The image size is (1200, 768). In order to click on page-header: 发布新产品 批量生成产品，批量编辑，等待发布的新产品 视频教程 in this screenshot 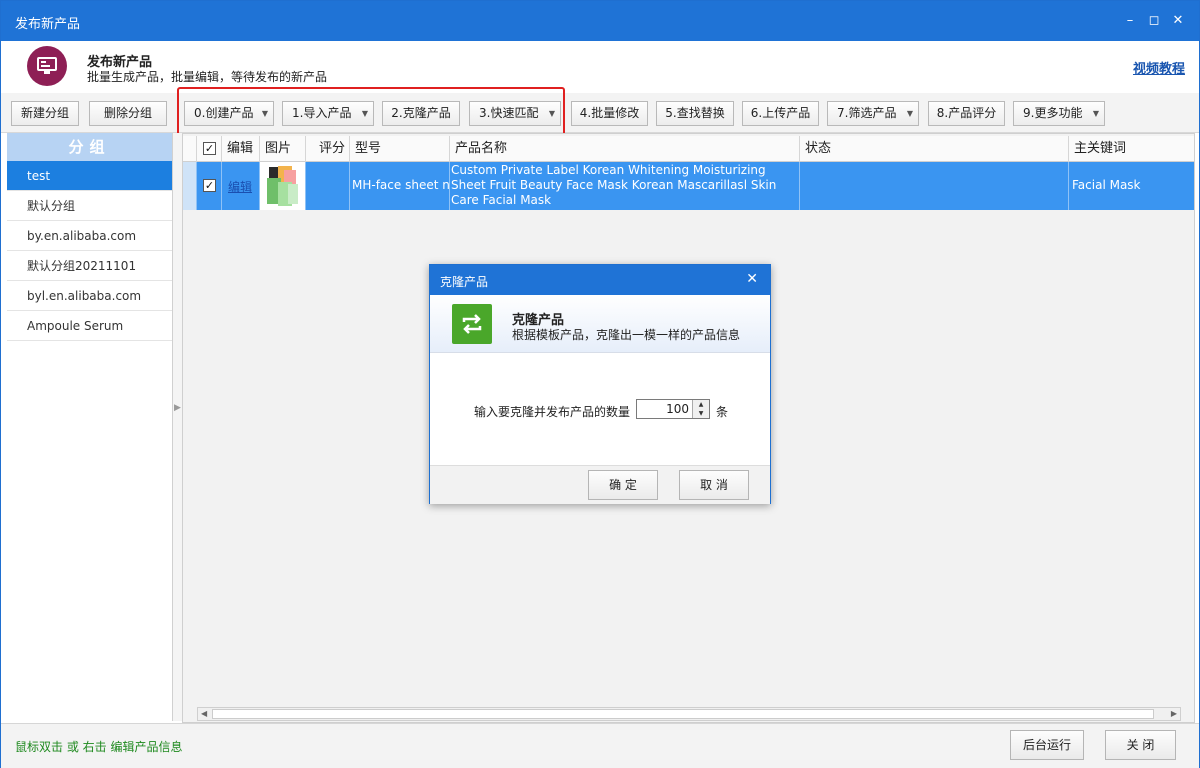, I will do `click(600, 67)`.